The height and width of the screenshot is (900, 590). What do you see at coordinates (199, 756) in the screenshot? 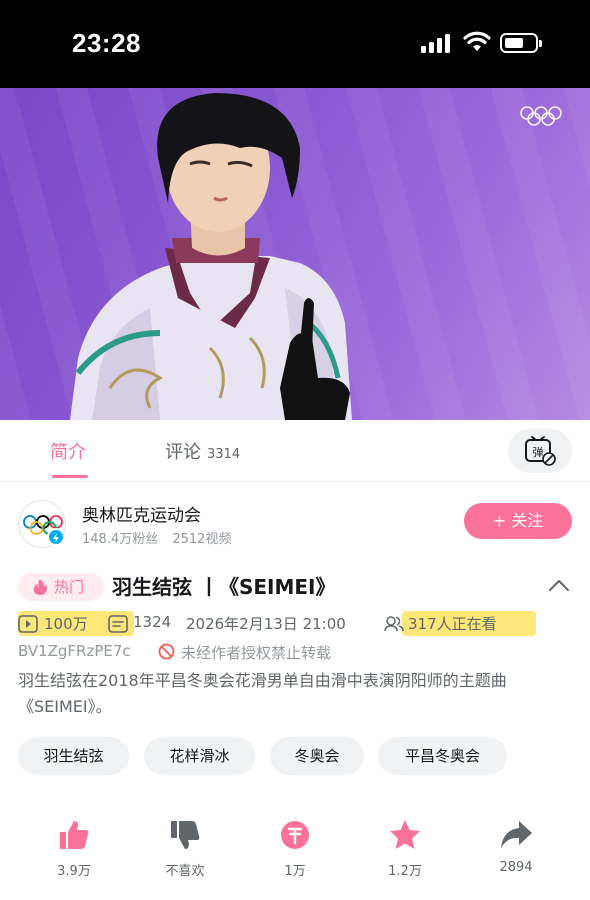
I see `tag-item: 花样滑冰` at bounding box center [199, 756].